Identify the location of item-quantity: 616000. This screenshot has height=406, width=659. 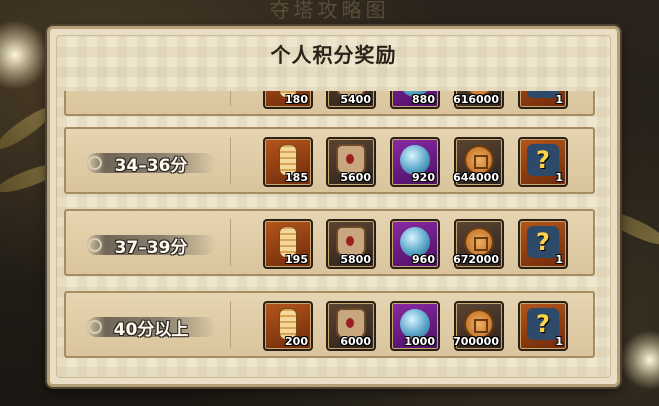
(476, 99).